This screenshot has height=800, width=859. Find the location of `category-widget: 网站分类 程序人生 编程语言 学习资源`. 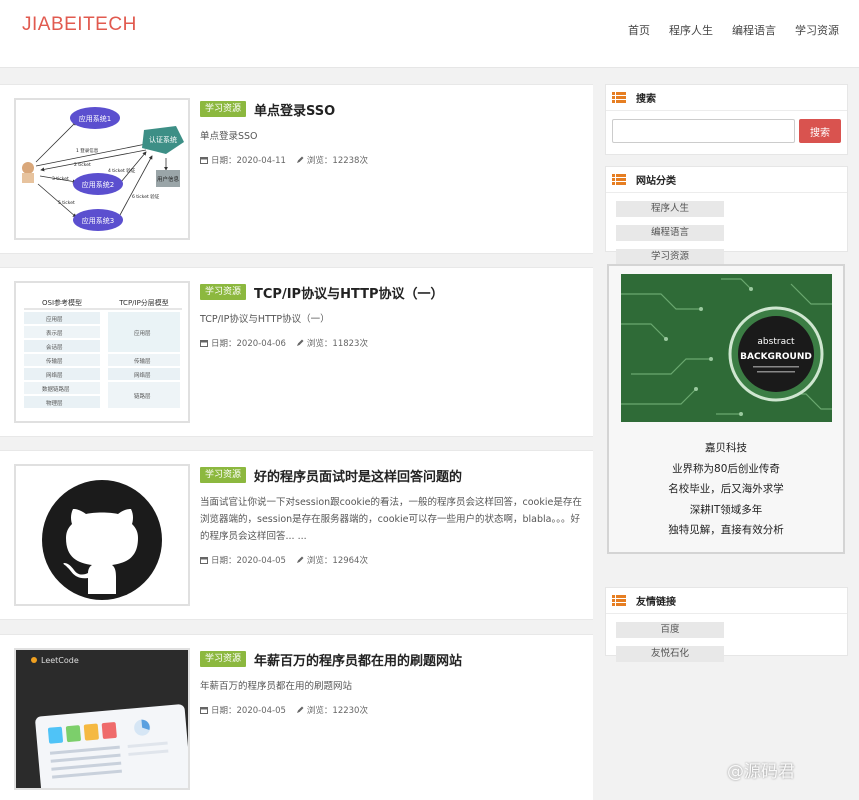

category-widget: 网站分类 程序人生 编程语言 学习资源 is located at coordinates (726, 215).